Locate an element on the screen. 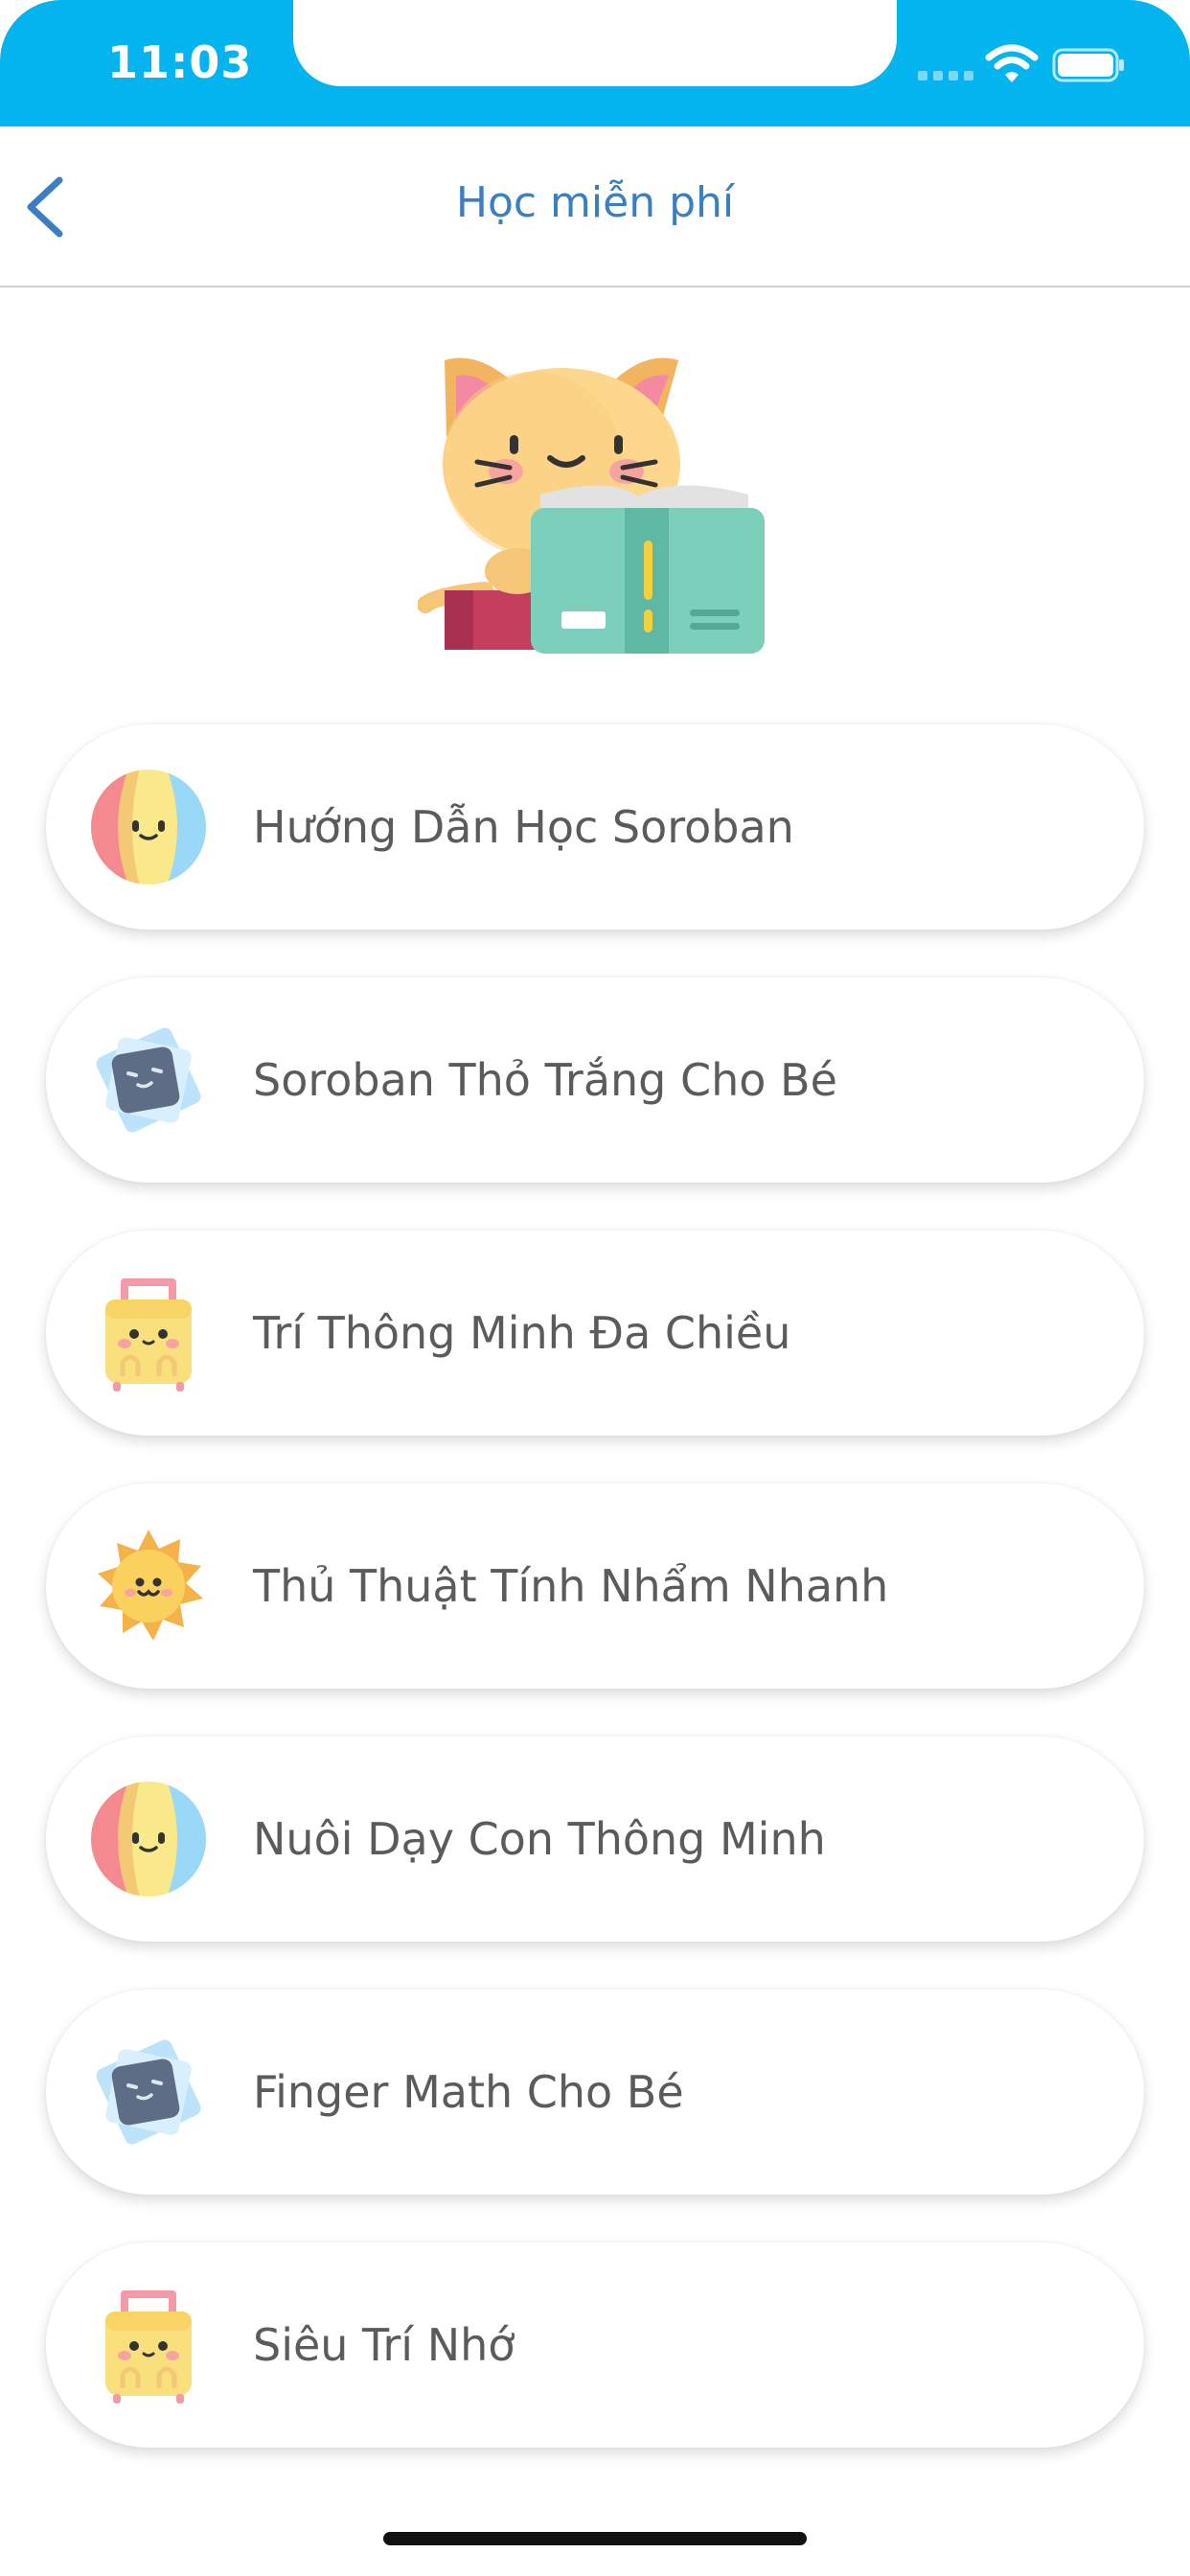  cat-reading-book-illustration is located at coordinates (591, 506).